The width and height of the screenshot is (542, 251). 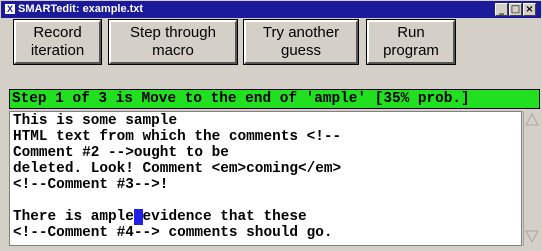 What do you see at coordinates (173, 233) in the screenshot?
I see `editor-line: <!--Comment #4--> comments should go.` at bounding box center [173, 233].